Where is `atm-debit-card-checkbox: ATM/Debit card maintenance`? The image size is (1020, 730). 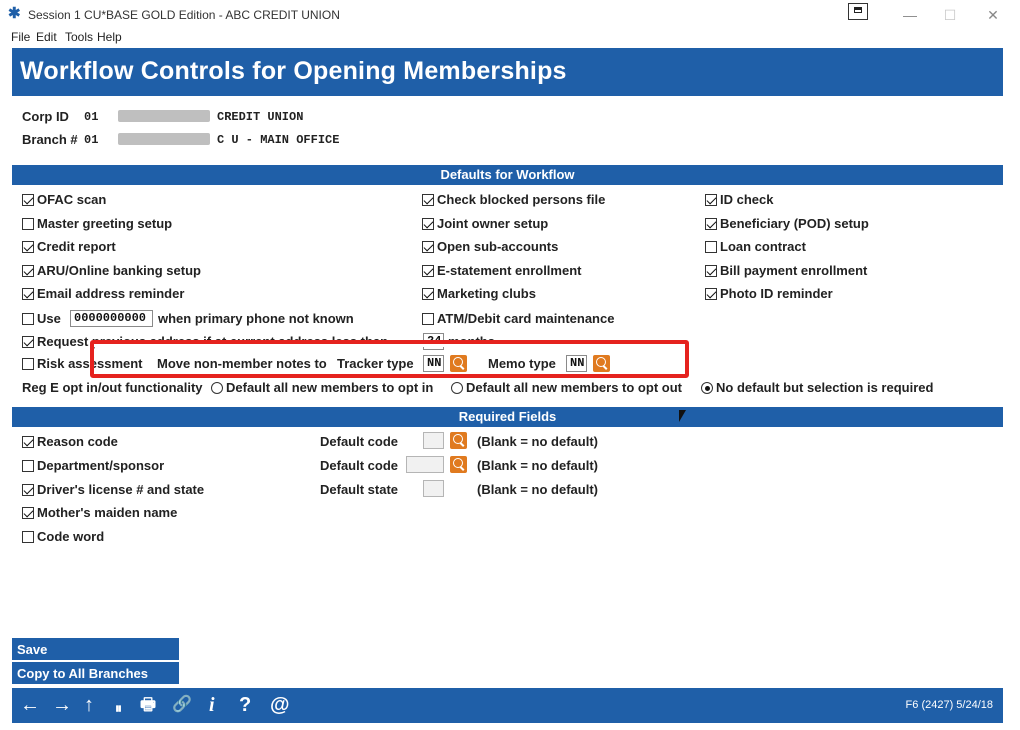 atm-debit-card-checkbox: ATM/Debit card maintenance is located at coordinates (518, 319).